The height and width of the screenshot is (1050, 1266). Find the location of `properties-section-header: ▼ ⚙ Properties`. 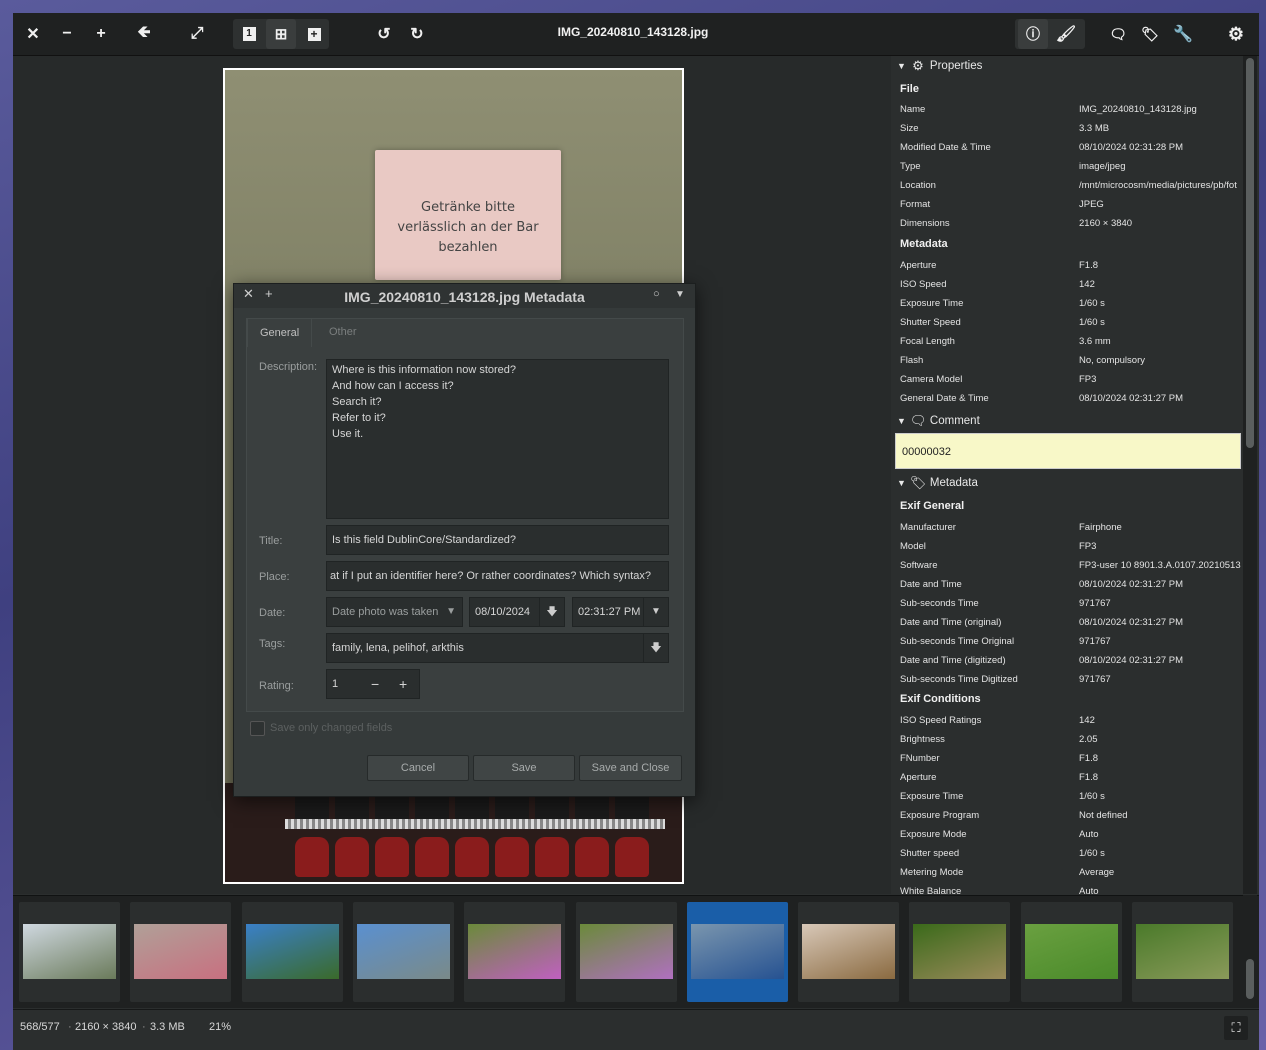

properties-section-header: ▼ ⚙ Properties is located at coordinates (938, 66).